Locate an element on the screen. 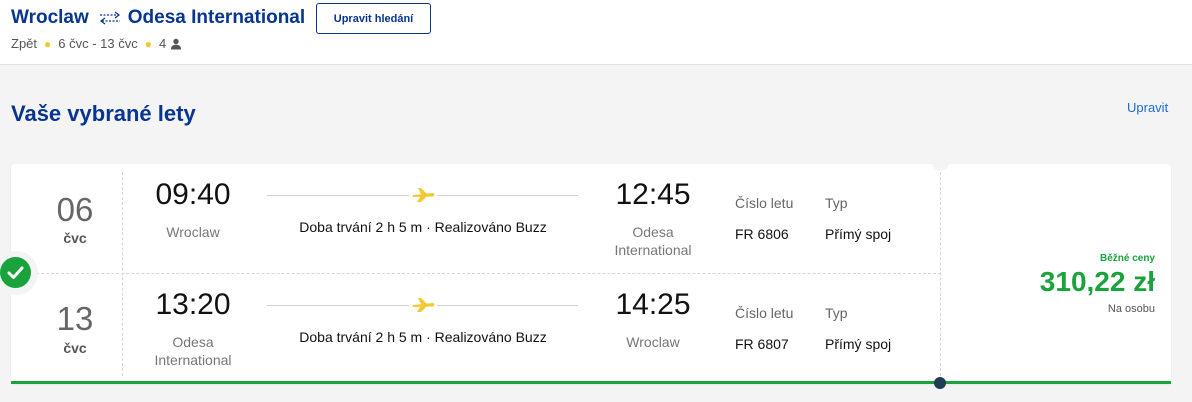 Image resolution: width=1192 pixels, height=402 pixels. card-status-bar is located at coordinates (591, 382).